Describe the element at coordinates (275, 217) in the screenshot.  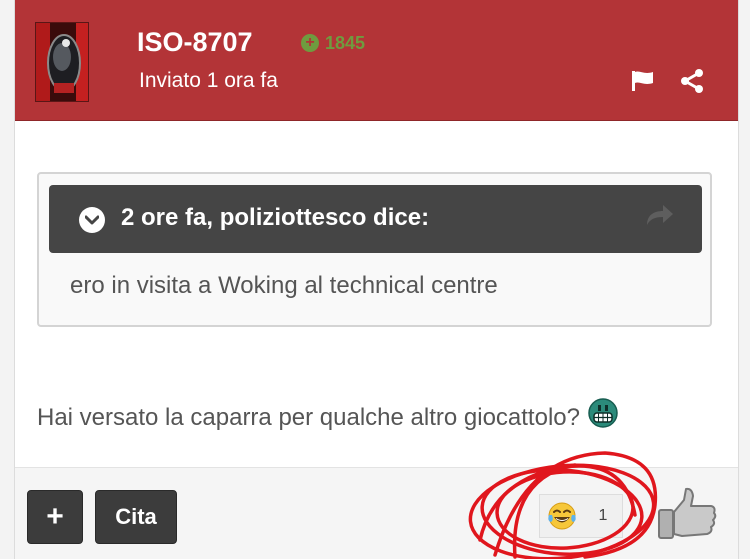
I see `quote-title: 2 ore fa, poliziottesco dice:` at that location.